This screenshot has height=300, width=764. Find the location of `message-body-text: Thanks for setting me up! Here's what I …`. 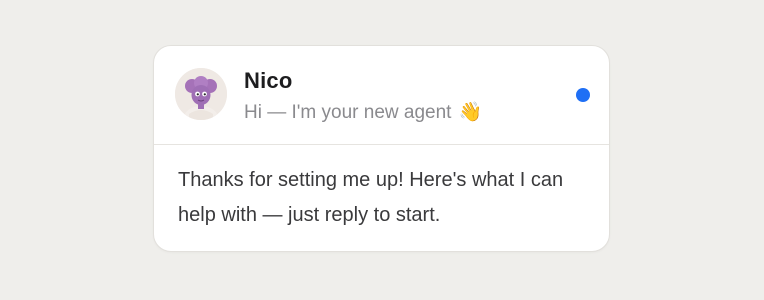

message-body-text: Thanks for setting me up! Here's what I … is located at coordinates (371, 197).